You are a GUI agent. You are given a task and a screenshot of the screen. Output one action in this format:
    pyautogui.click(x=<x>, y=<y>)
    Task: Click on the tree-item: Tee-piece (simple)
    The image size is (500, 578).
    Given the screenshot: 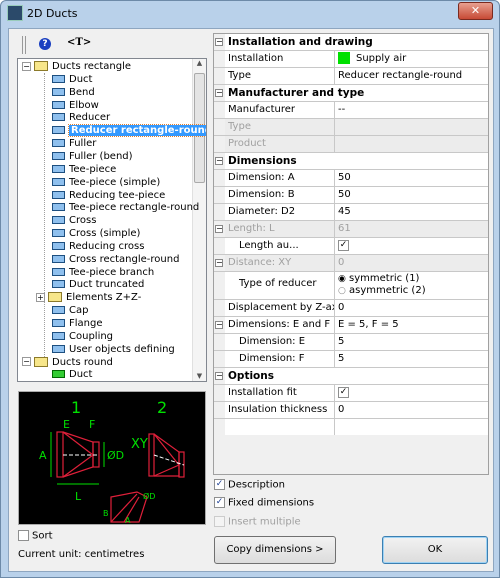 What is the action you would take?
    pyautogui.click(x=106, y=182)
    